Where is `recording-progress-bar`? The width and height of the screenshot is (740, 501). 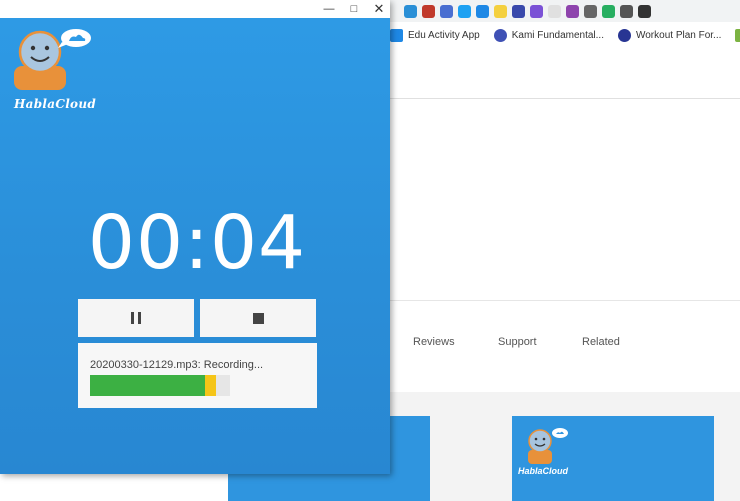
recording-progress-bar is located at coordinates (160, 385).